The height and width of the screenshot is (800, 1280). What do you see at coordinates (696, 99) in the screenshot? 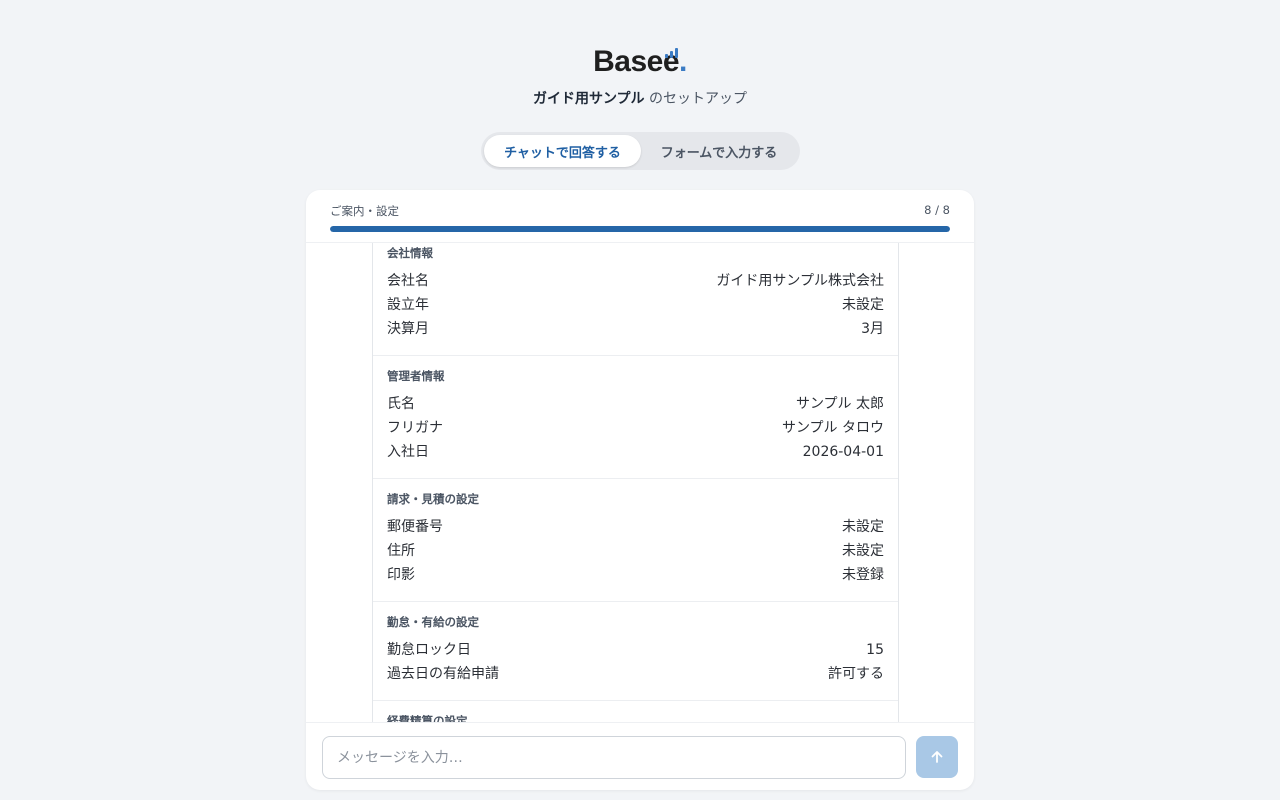
I see `setup-suffix: のセットアップ` at bounding box center [696, 99].